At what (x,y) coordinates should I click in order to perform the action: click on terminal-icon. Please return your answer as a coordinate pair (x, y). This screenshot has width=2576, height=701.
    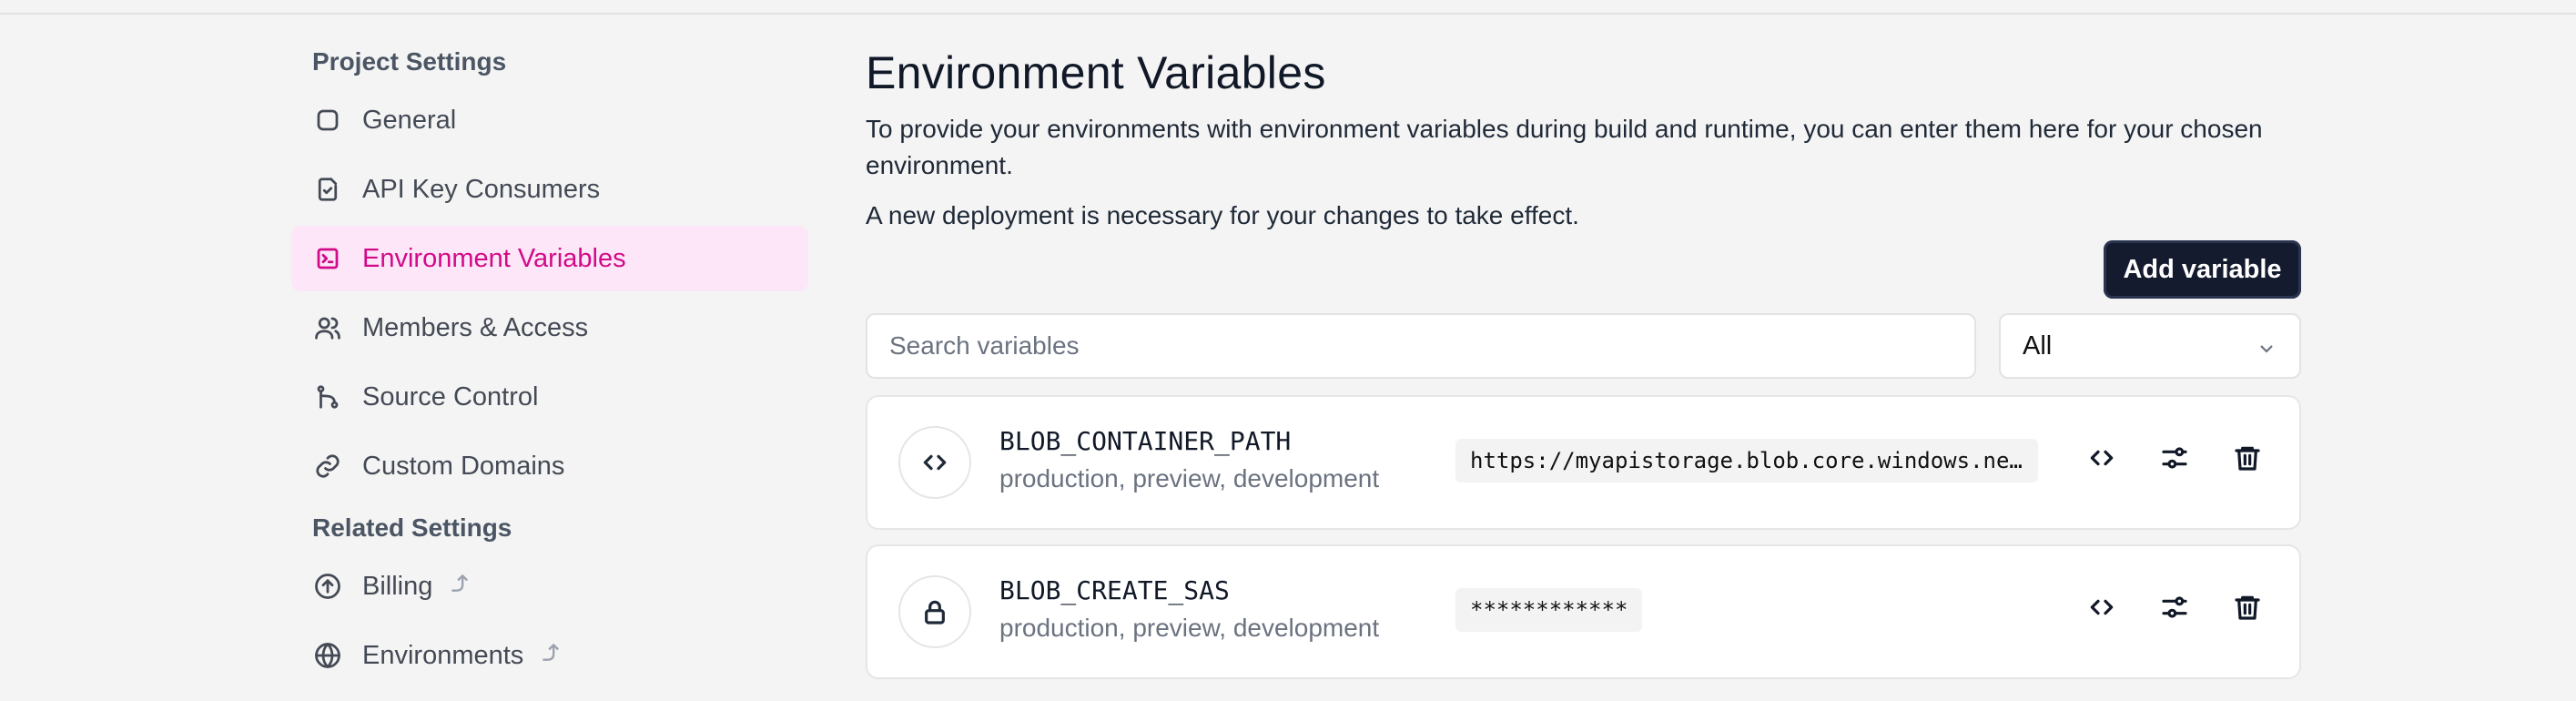
    Looking at the image, I should click on (327, 258).